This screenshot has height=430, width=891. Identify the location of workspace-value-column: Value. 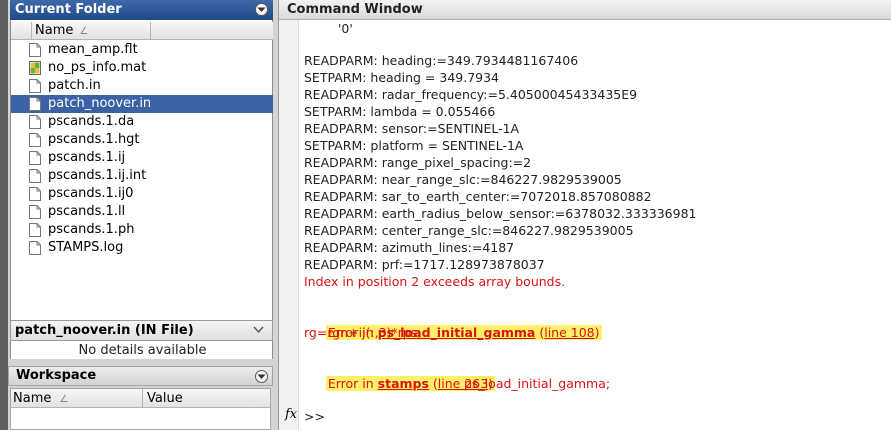
(163, 398).